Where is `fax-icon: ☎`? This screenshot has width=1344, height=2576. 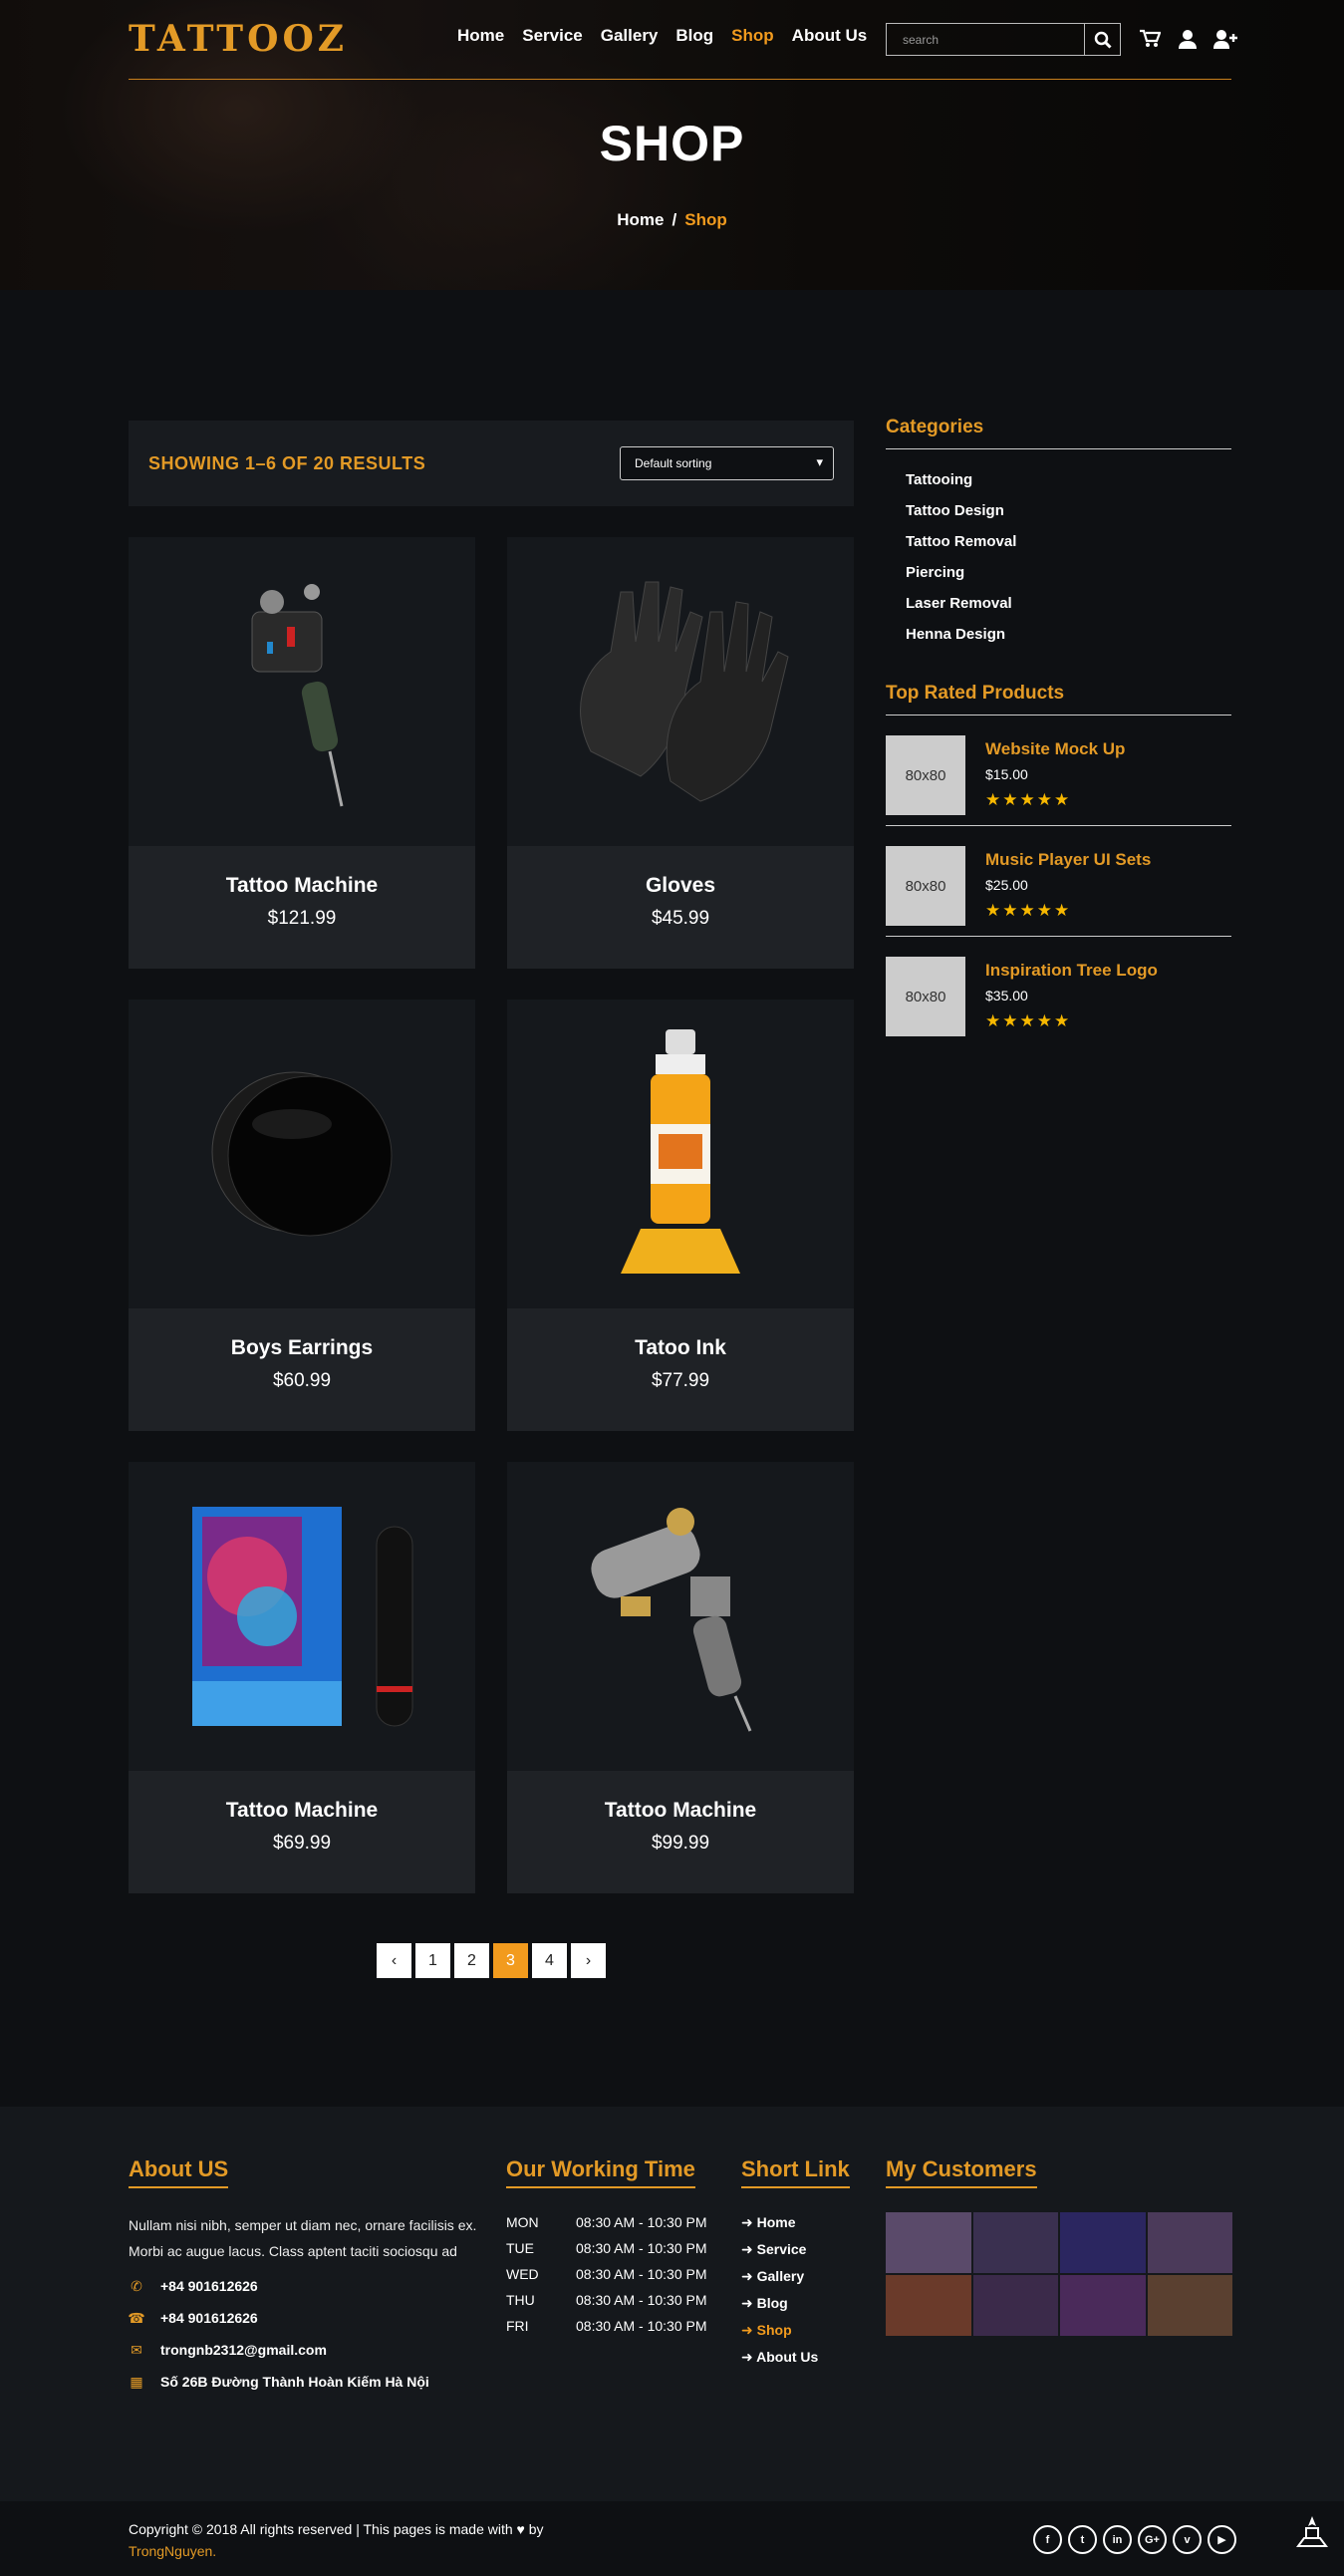 fax-icon: ☎ is located at coordinates (136, 2317).